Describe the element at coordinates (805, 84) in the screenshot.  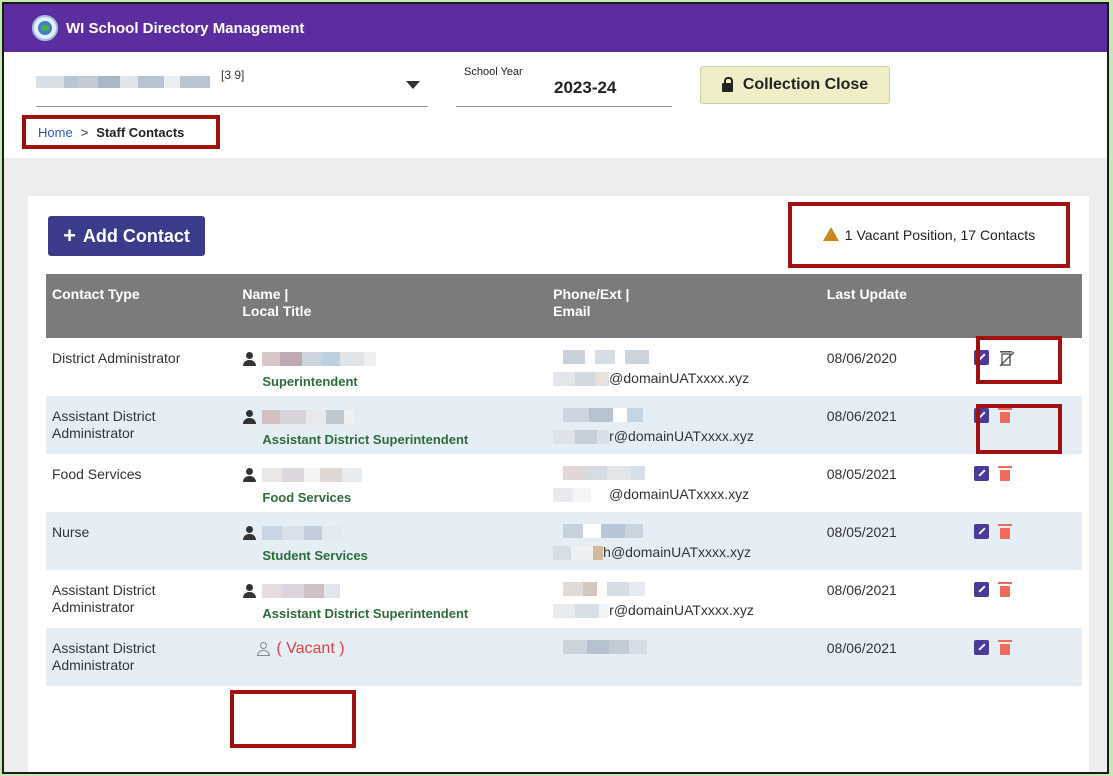
I see `collection-close-label: Collection Close` at that location.